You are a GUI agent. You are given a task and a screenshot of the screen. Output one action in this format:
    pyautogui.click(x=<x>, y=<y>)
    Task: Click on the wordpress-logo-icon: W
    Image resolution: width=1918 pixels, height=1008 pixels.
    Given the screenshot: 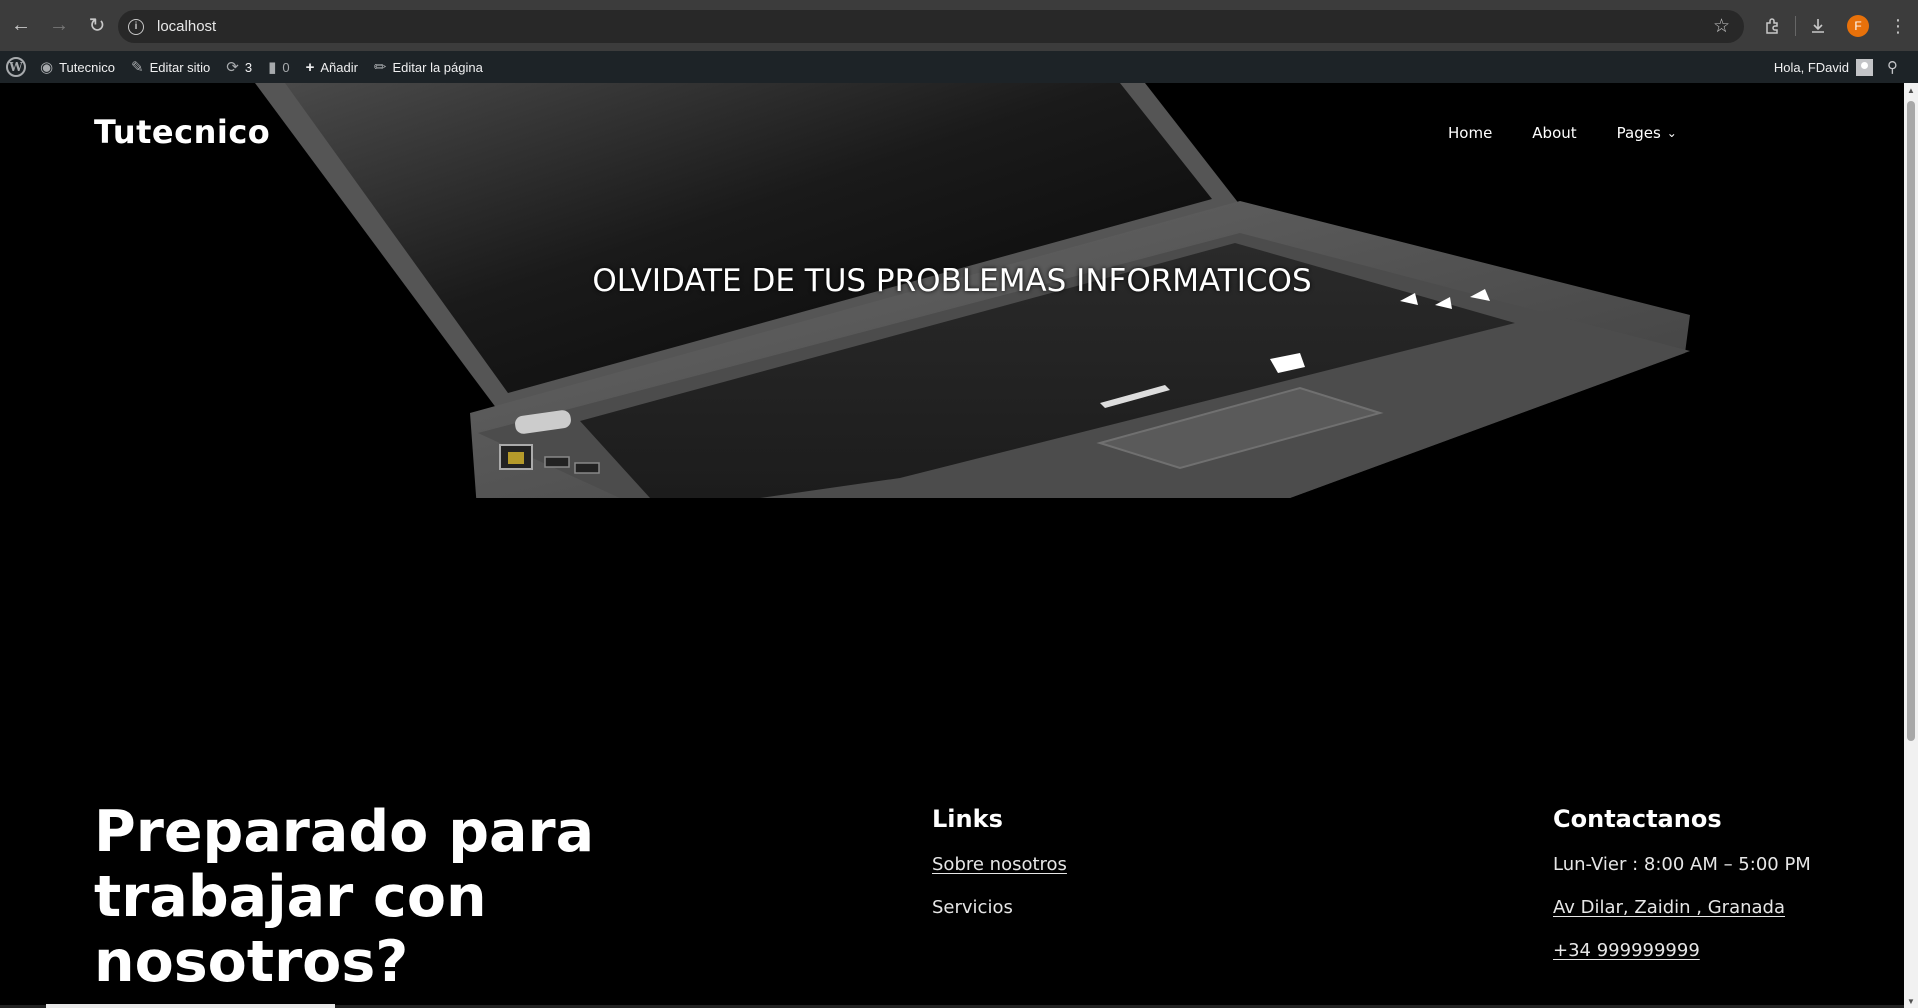 What is the action you would take?
    pyautogui.click(x=16, y=67)
    